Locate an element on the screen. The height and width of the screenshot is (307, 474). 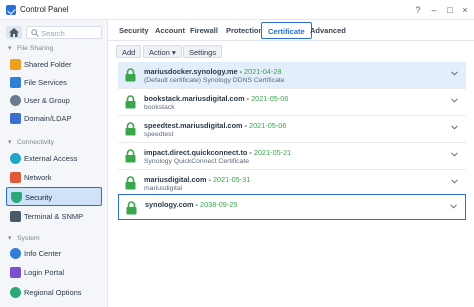
home-button is located at coordinates (14, 32).